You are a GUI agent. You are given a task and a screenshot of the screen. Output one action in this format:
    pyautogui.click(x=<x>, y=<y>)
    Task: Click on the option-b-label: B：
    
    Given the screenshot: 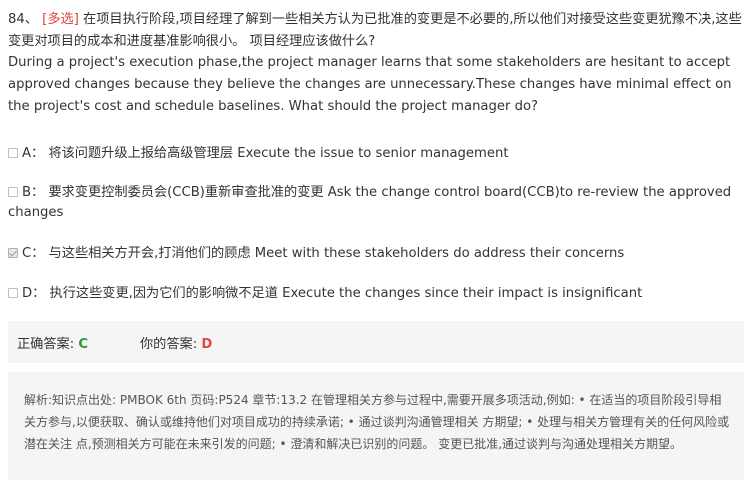 What is the action you would take?
    pyautogui.click(x=33, y=192)
    